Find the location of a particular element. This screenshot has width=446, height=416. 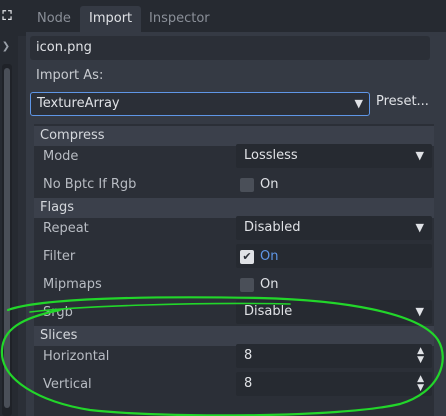

no-bptc-value: On is located at coordinates (269, 184).